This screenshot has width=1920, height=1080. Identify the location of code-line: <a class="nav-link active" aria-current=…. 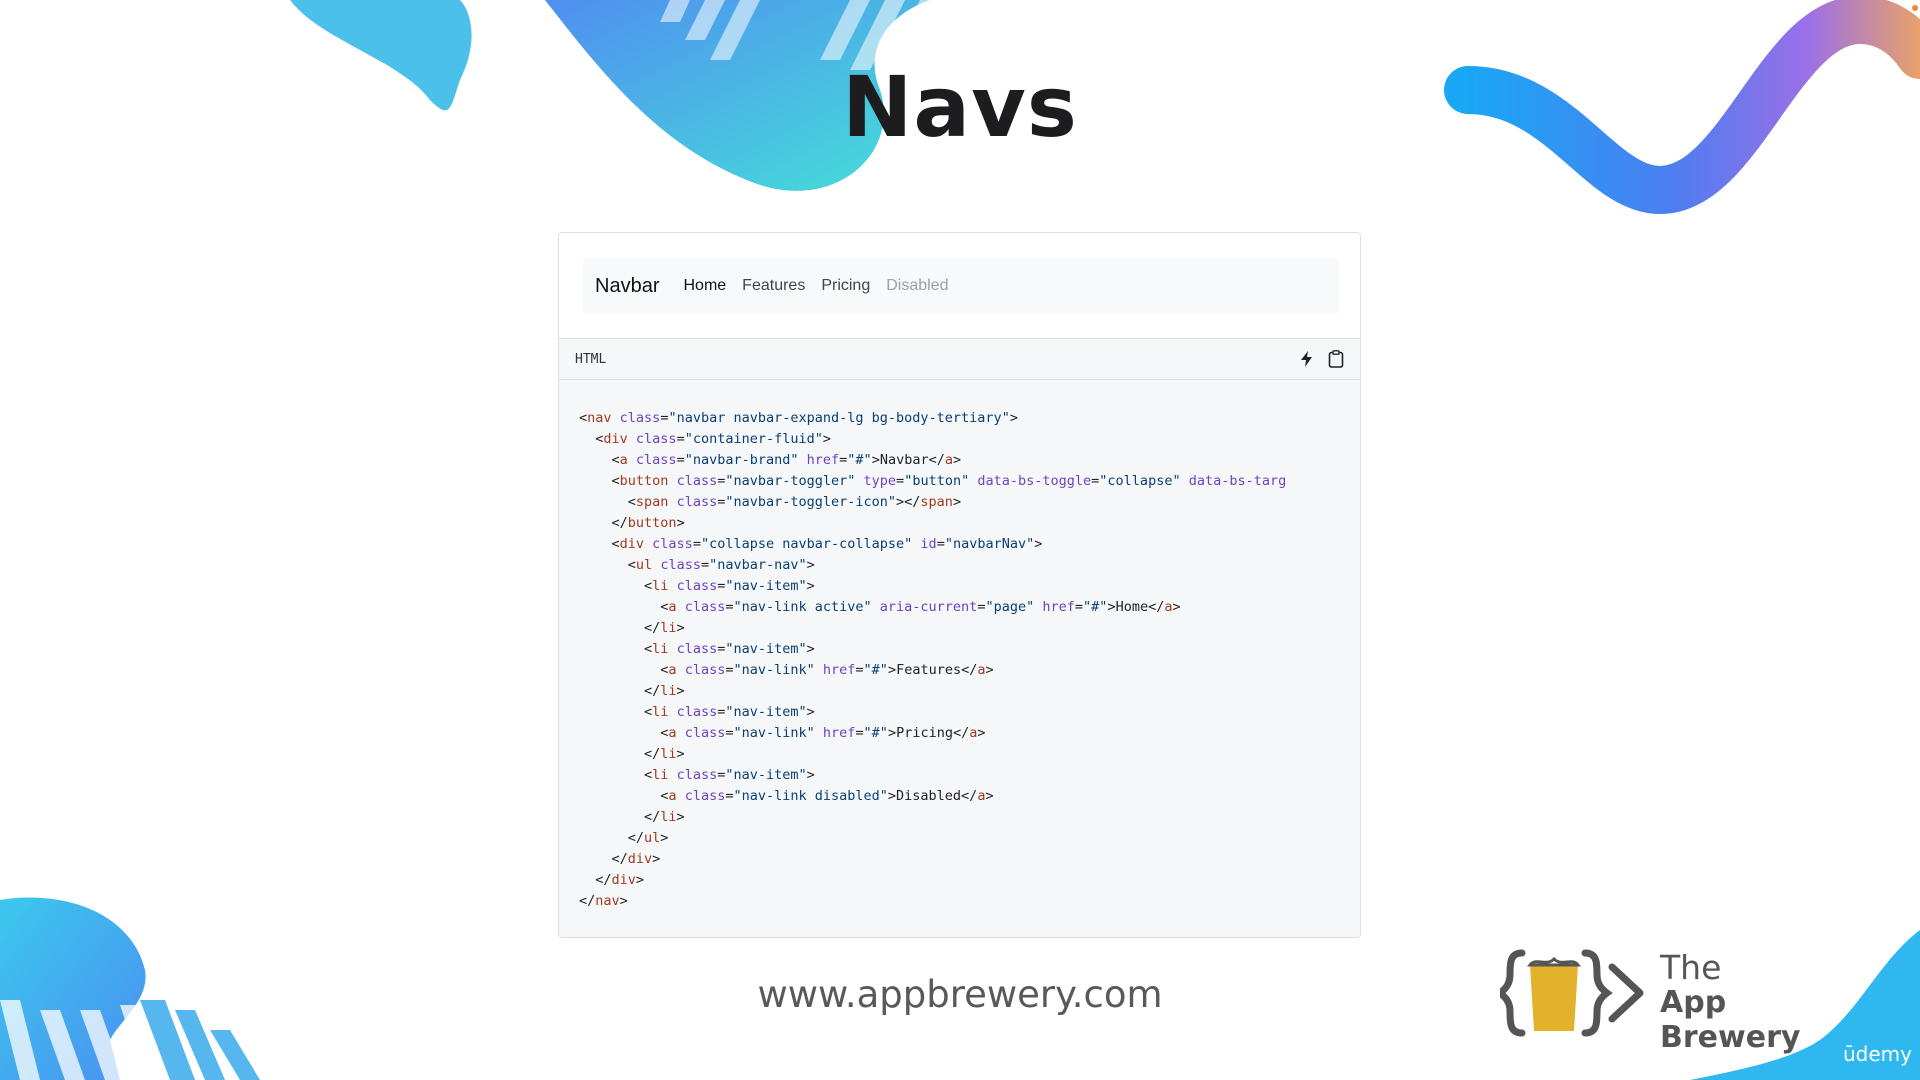
(880, 607).